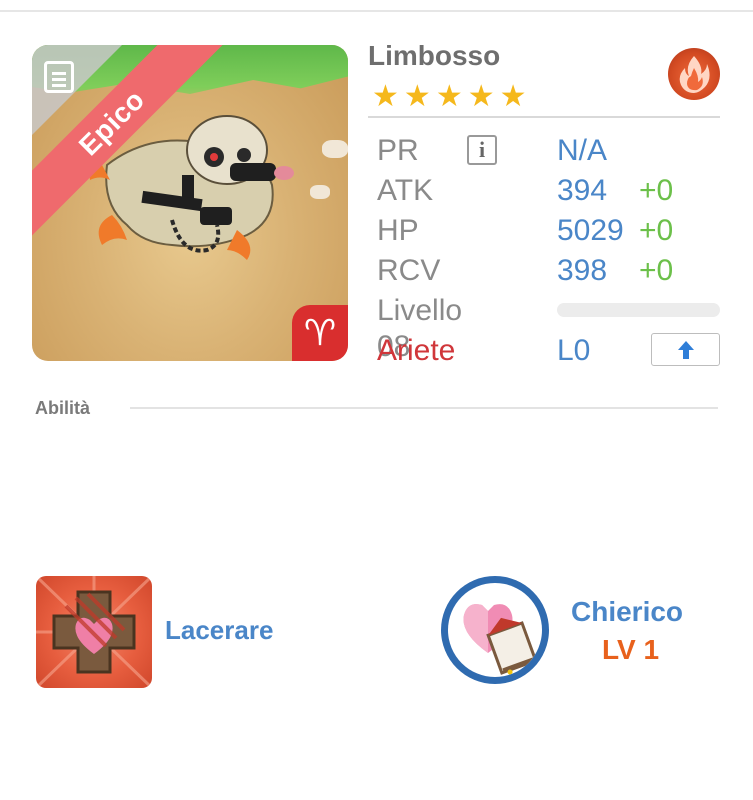  What do you see at coordinates (94, 632) in the screenshot?
I see `heart-cross-icon` at bounding box center [94, 632].